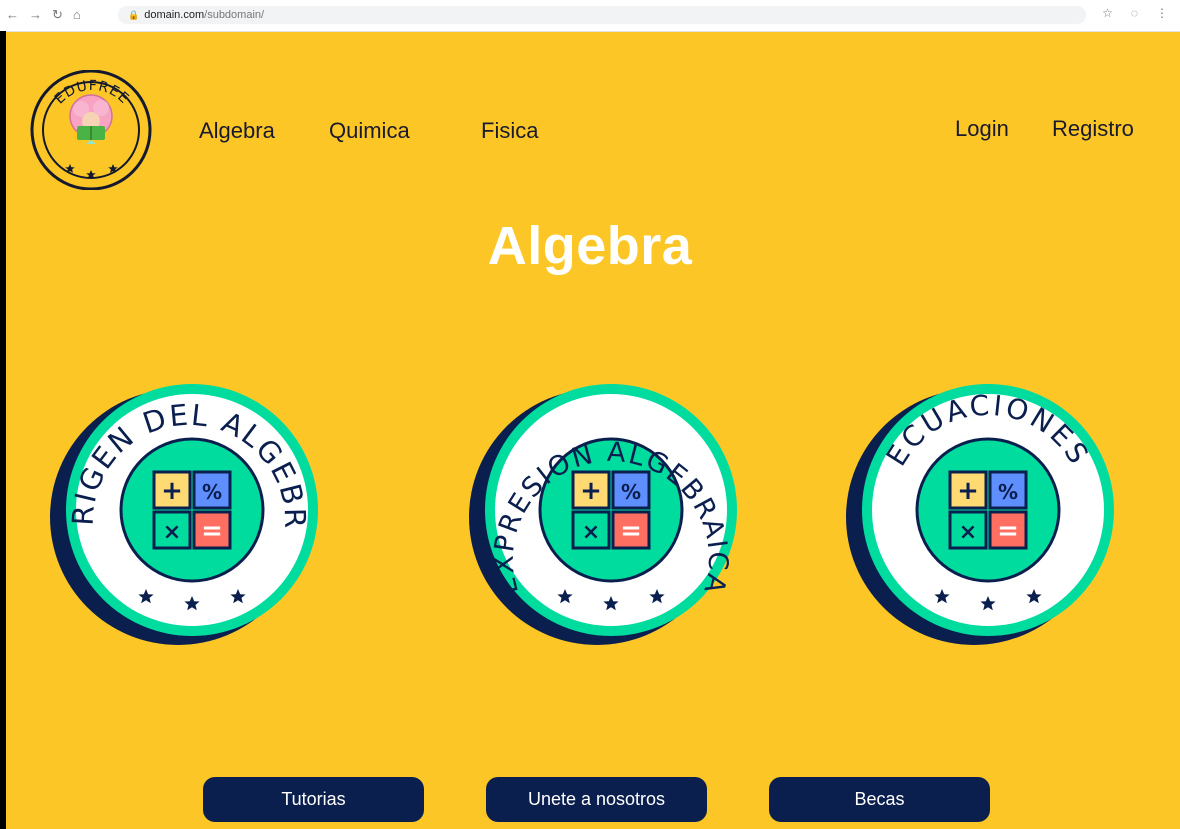 This screenshot has width=1180, height=829. Describe the element at coordinates (91, 130) in the screenshot. I see `edufree-logo: EDUFREE` at that location.